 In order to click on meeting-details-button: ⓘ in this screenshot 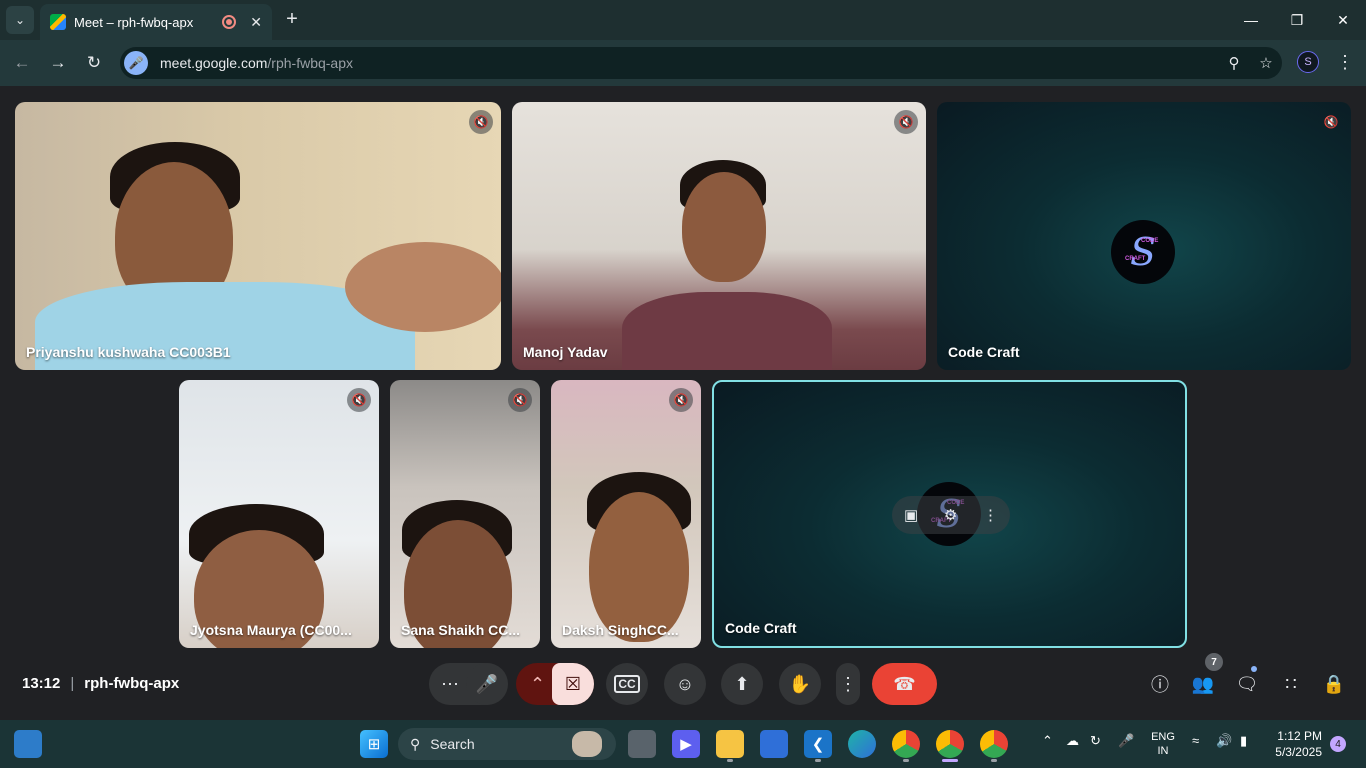, I will do `click(1160, 684)`.